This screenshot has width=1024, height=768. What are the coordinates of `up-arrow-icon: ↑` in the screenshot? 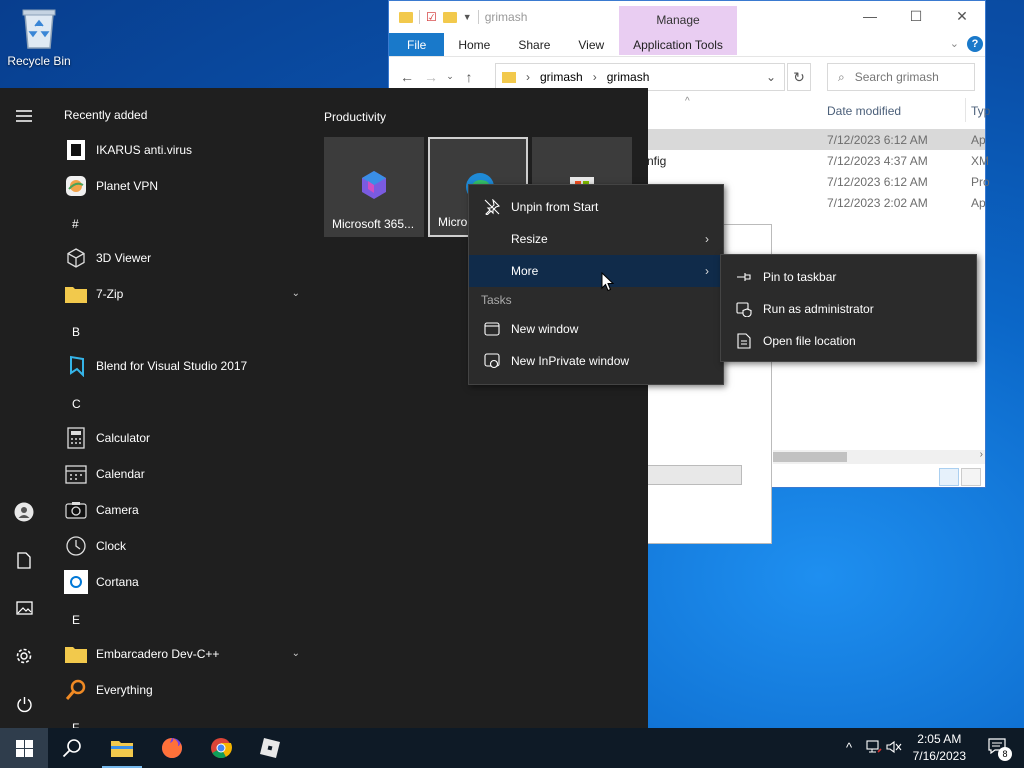 It's located at (469, 77).